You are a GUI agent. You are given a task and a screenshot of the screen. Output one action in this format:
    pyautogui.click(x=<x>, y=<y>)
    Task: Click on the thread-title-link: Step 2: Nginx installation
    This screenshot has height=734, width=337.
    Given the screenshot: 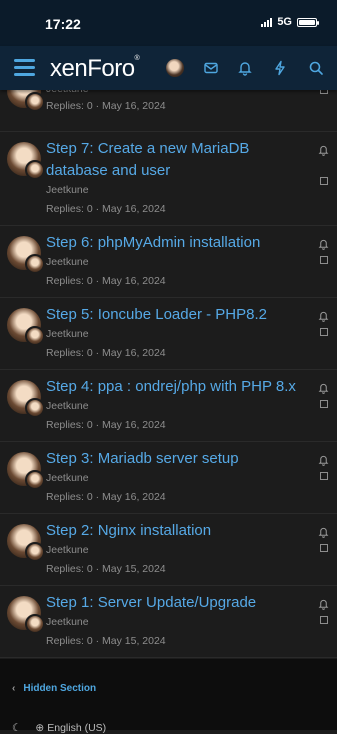 What is the action you would take?
    pyautogui.click(x=191, y=531)
    